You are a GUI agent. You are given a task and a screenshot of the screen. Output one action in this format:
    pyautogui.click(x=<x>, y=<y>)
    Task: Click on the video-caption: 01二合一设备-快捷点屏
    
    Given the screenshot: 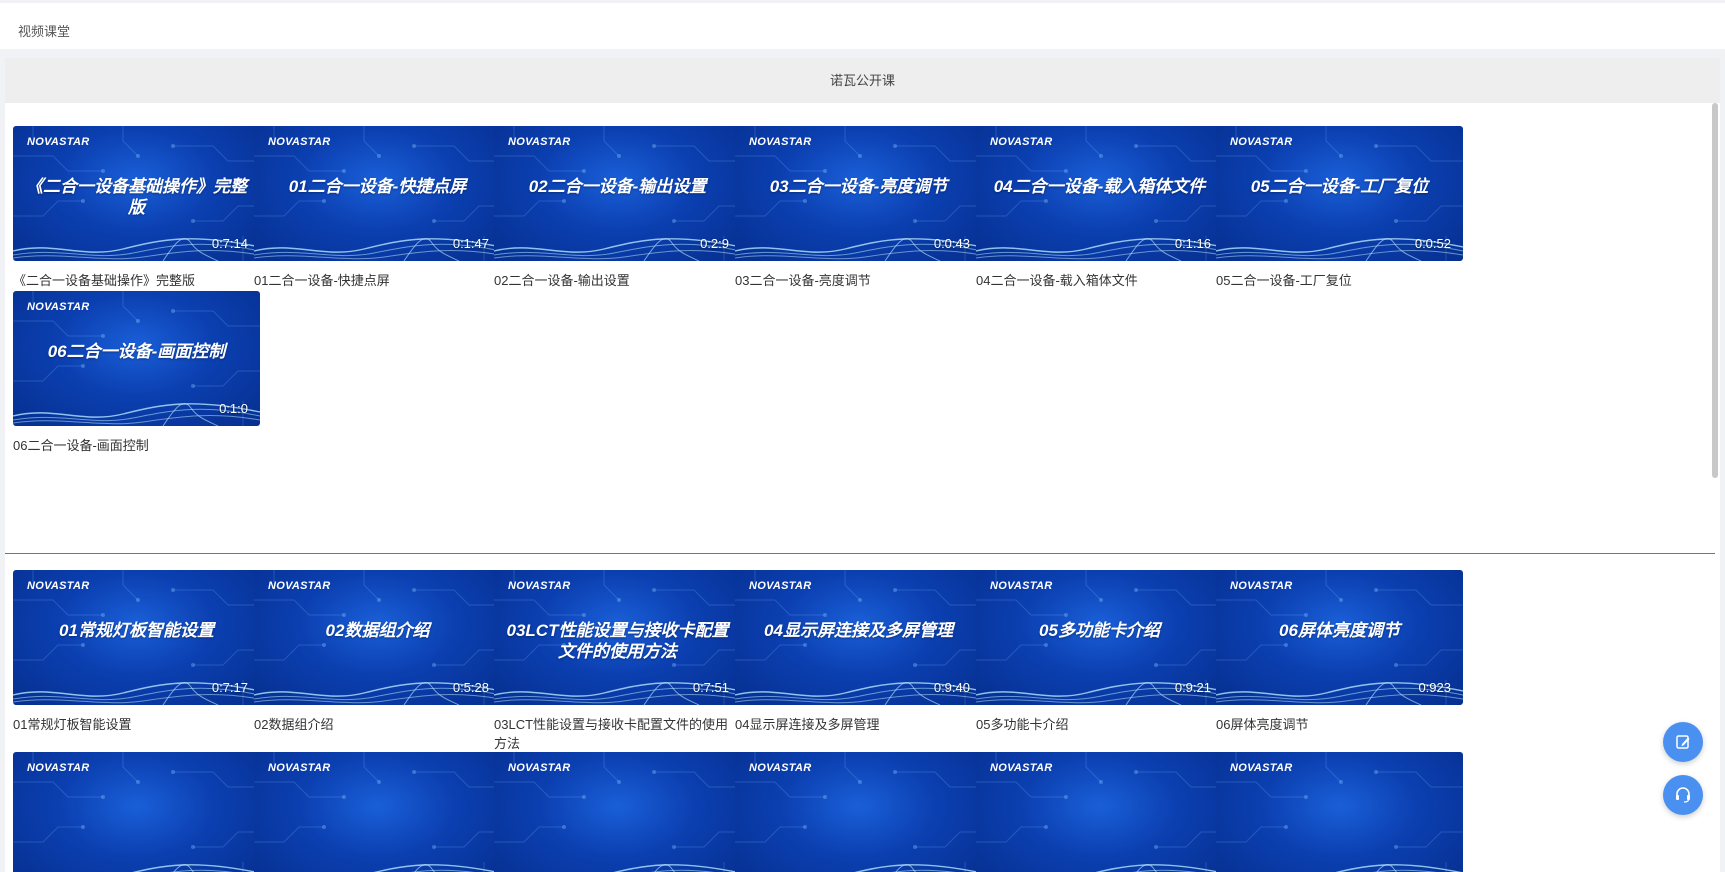 What is the action you would take?
    pyautogui.click(x=374, y=280)
    